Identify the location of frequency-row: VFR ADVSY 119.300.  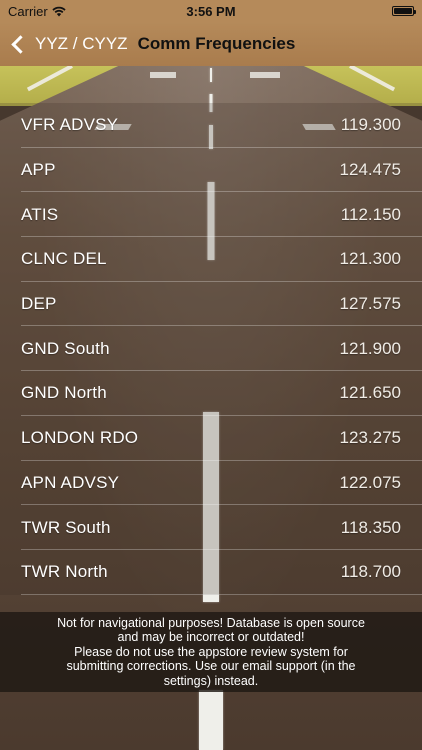
(211, 125).